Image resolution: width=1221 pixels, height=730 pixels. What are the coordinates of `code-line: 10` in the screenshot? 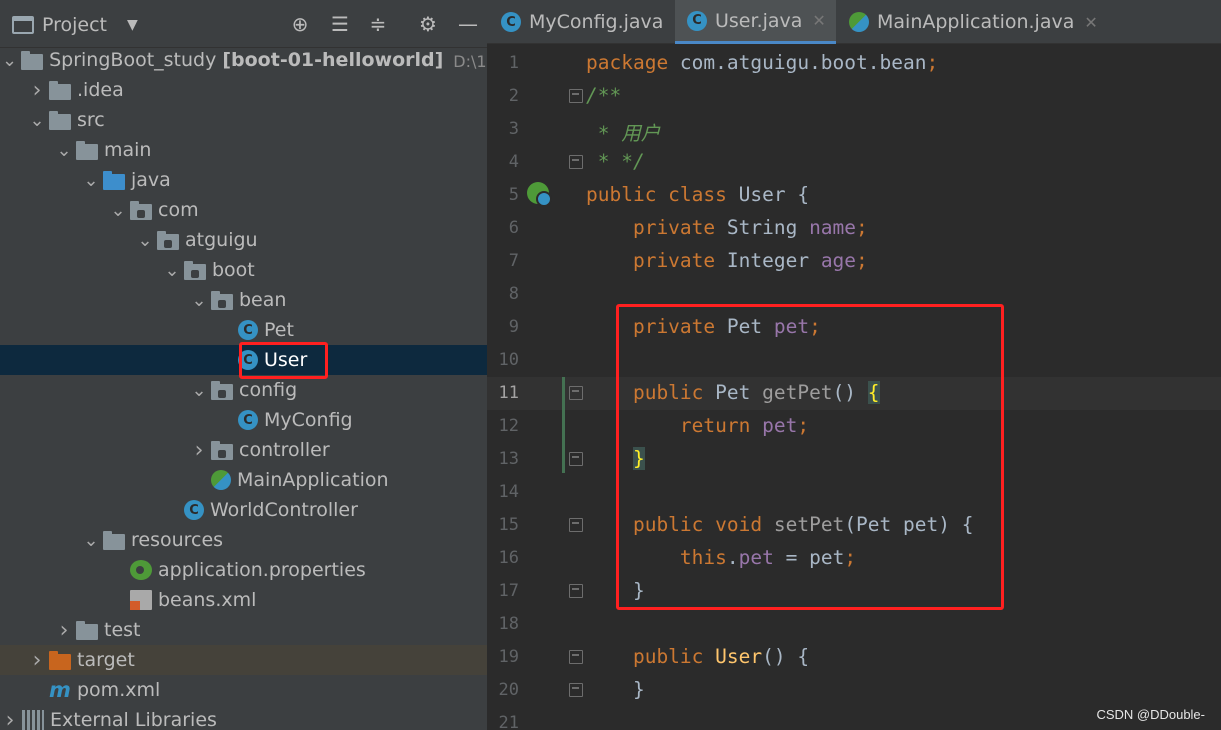 It's located at (854, 360).